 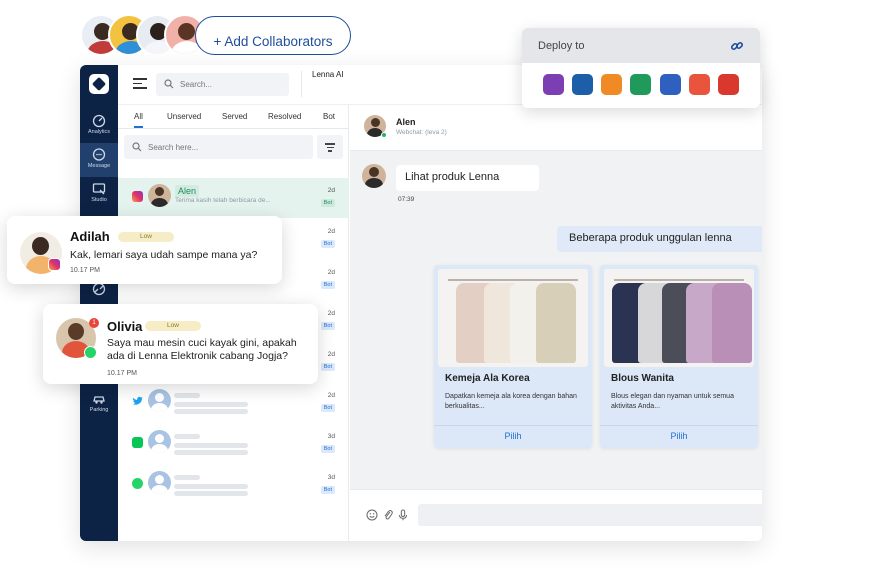 What do you see at coordinates (98, 132) in the screenshot?
I see `sidebar-item-label: Analytics` at bounding box center [98, 132].